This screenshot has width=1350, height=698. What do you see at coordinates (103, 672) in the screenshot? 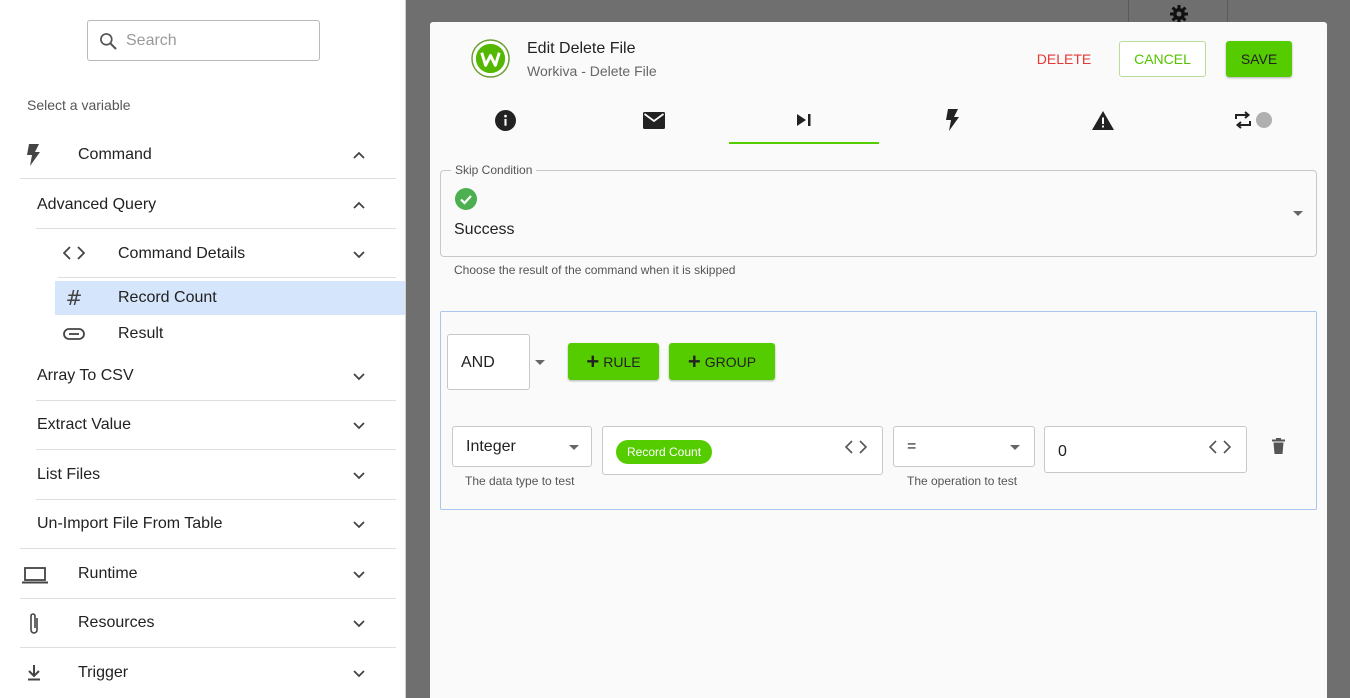
I see `sidebar-item-label: Trigger` at bounding box center [103, 672].